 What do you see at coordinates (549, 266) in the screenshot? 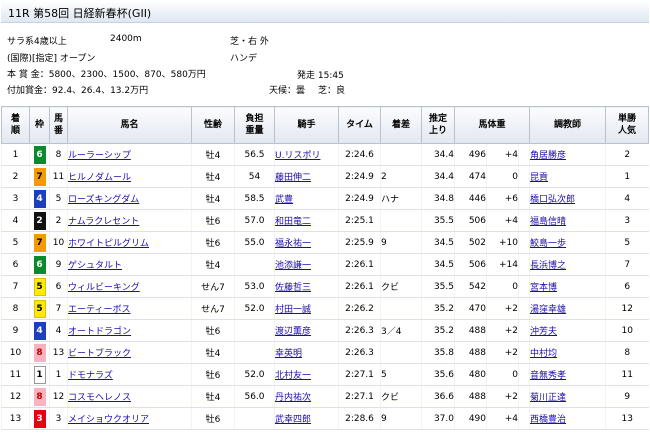
I see `trainer-link: 長浜博之` at bounding box center [549, 266].